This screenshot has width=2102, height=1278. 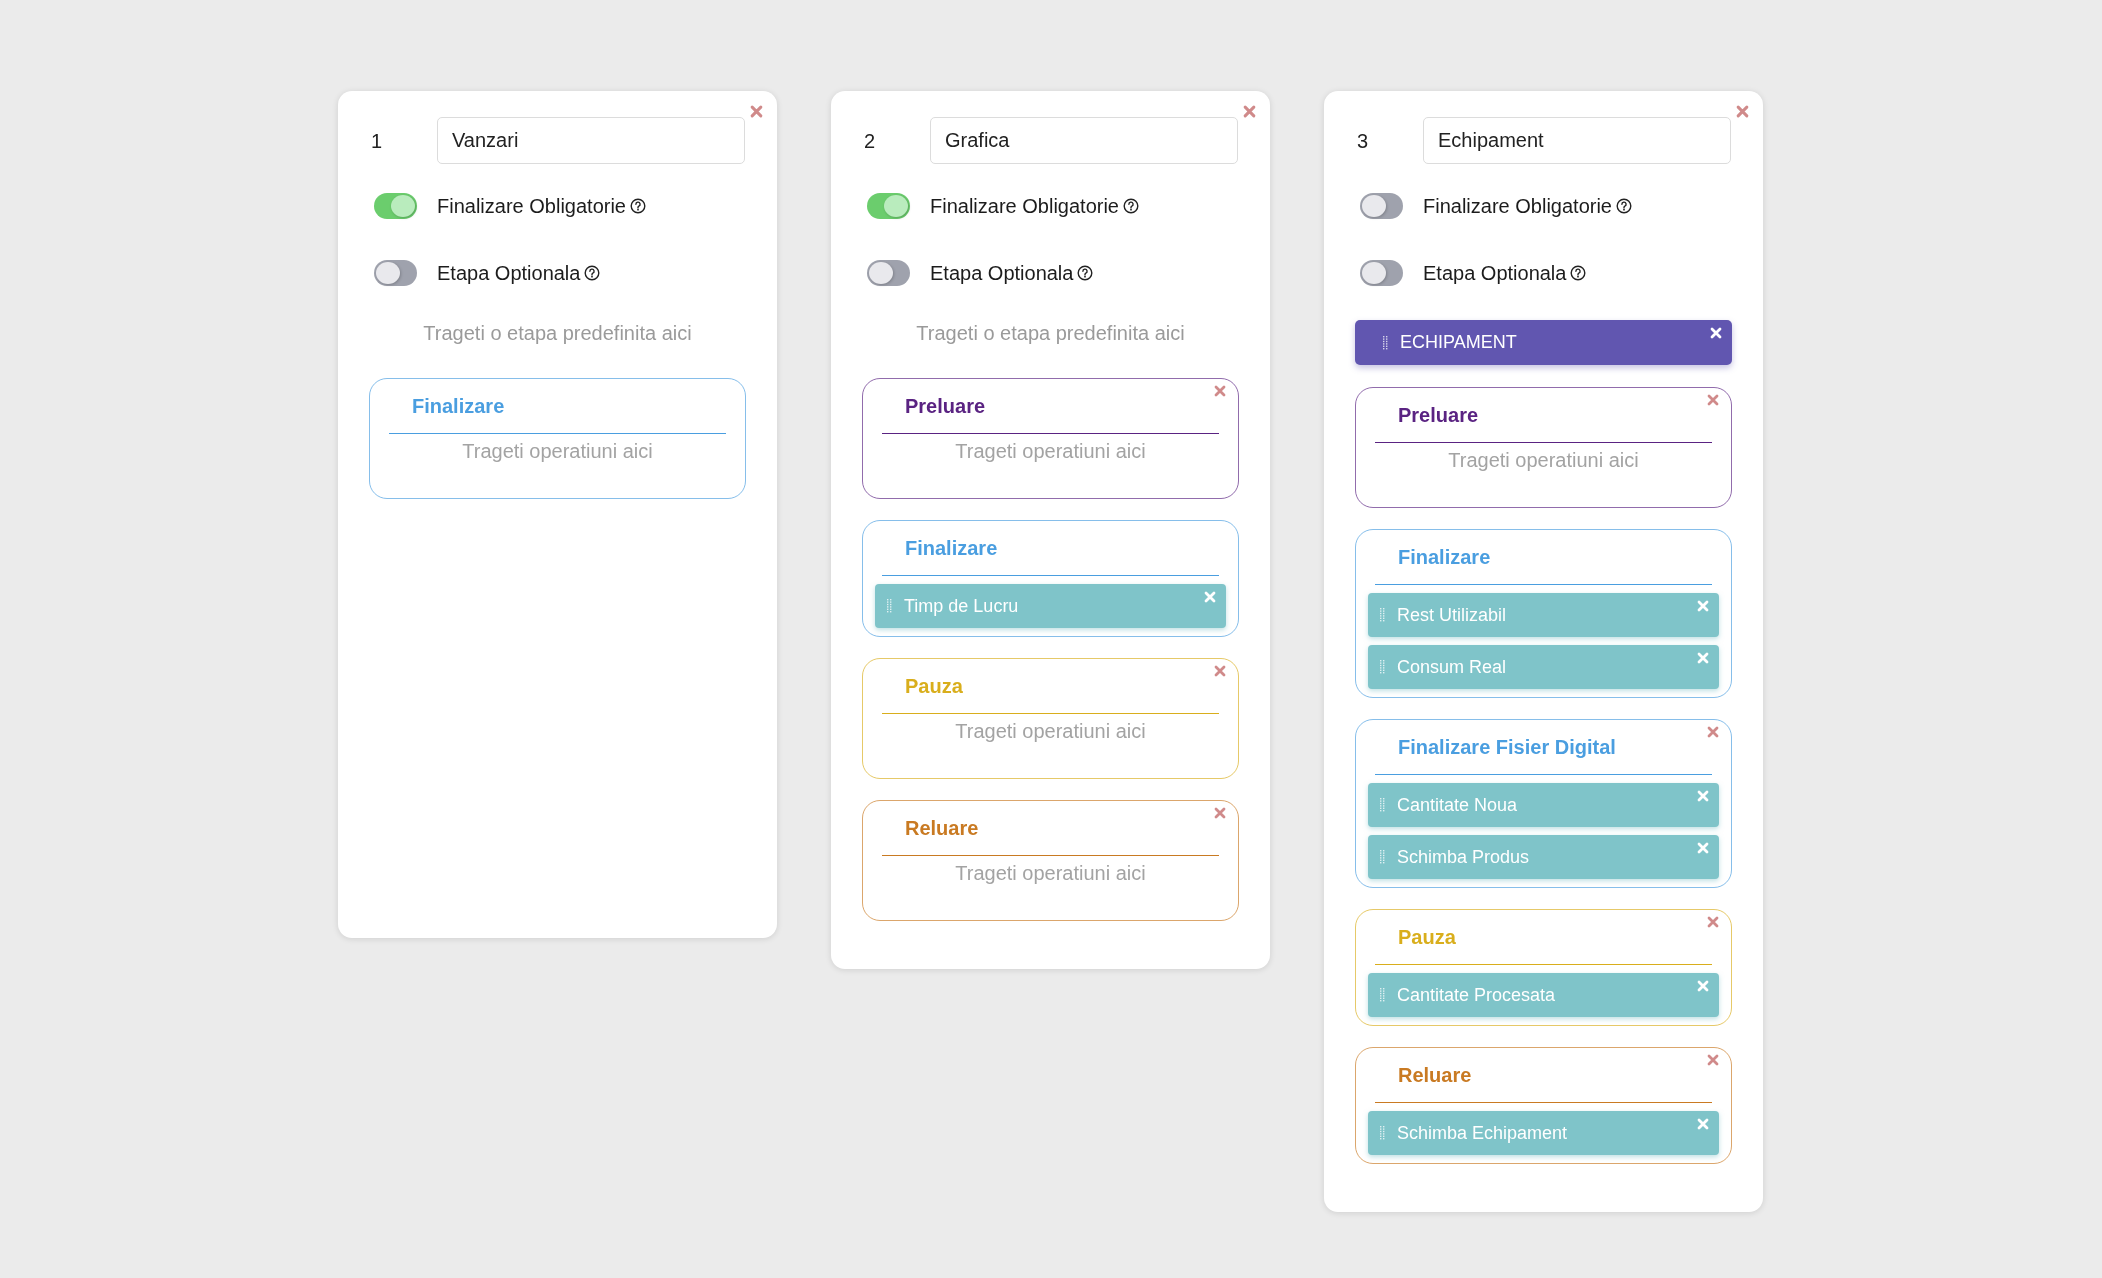 What do you see at coordinates (1543, 1133) in the screenshot?
I see `operation-item: Schimba Echipament` at bounding box center [1543, 1133].